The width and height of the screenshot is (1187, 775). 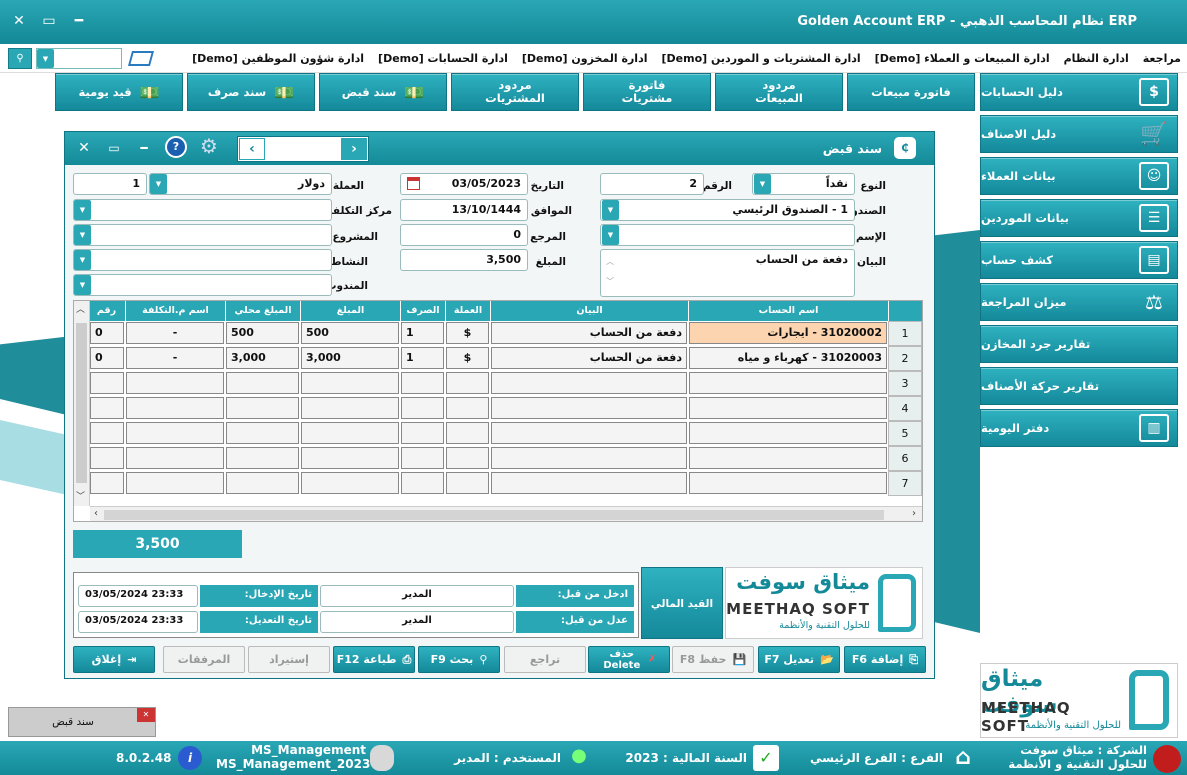 What do you see at coordinates (278, 58) in the screenshot?
I see `menu-hr: ادارة شؤون الموظفين [Demo]` at bounding box center [278, 58].